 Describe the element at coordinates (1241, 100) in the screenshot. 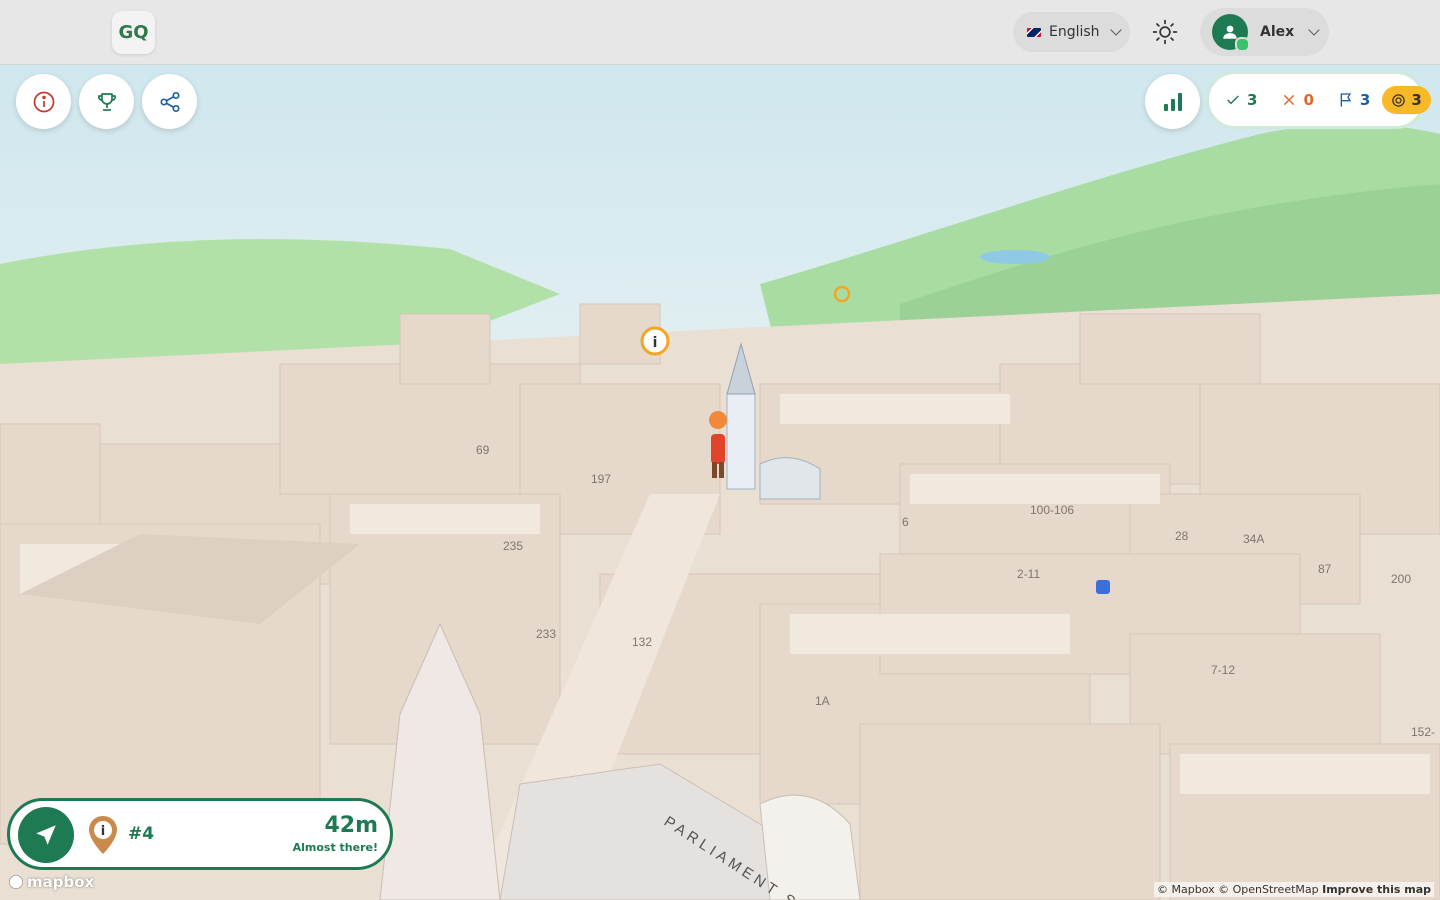

I see `correct-count: 3` at that location.